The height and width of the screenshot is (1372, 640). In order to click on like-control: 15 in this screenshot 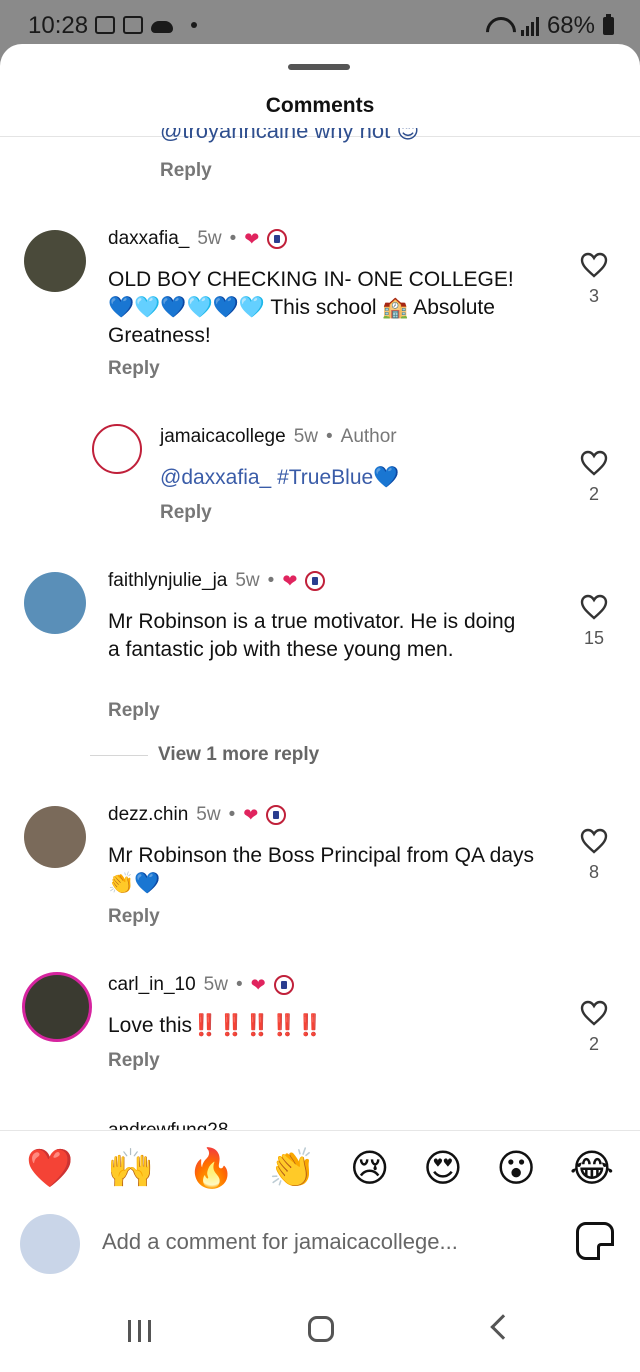, I will do `click(594, 621)`.